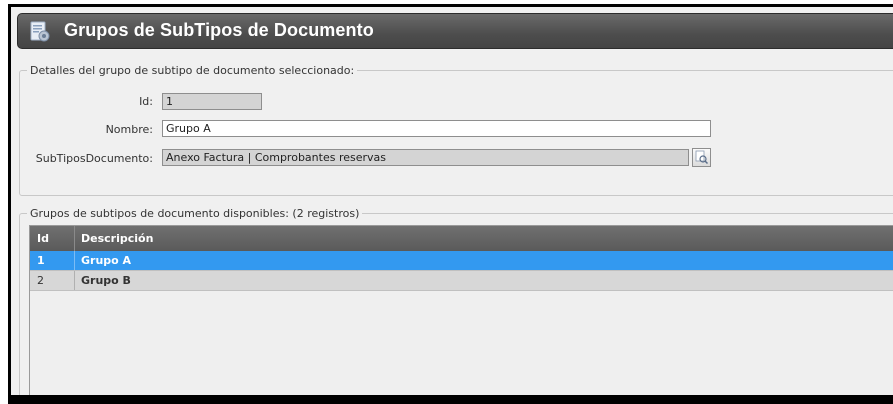 Image resolution: width=893 pixels, height=404 pixels. What do you see at coordinates (219, 30) in the screenshot?
I see `window-title: Grupos de SubTipos de Documento` at bounding box center [219, 30].